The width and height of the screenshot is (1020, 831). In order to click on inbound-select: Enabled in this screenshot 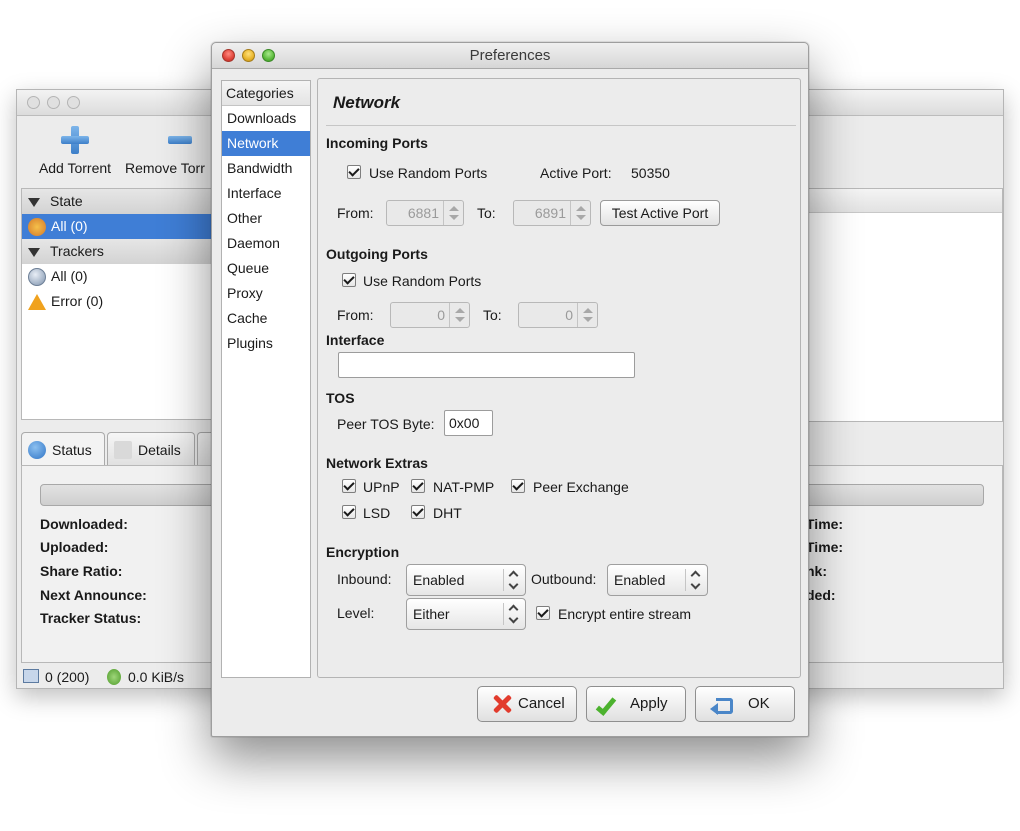, I will do `click(466, 580)`.